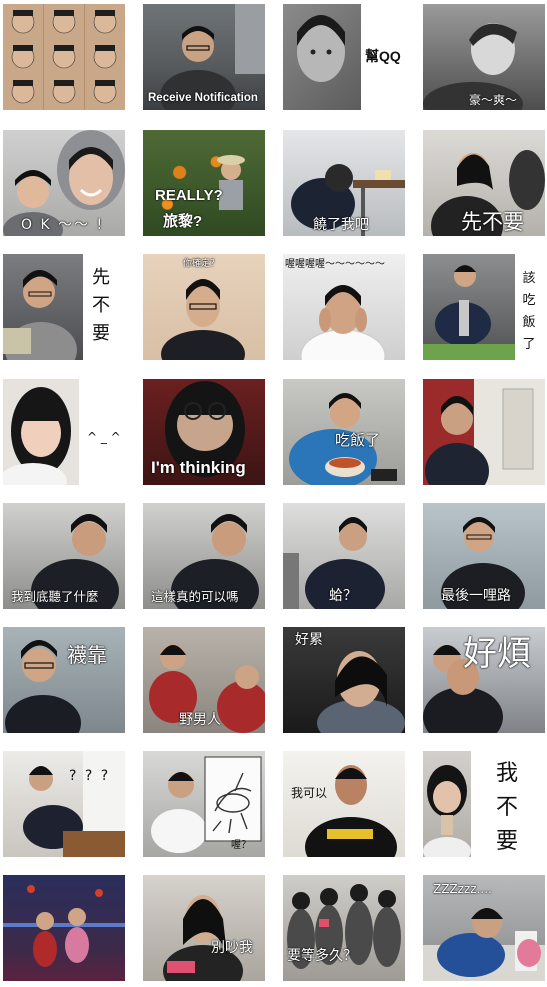 This screenshot has height=987, width=547. I want to click on sticker-tile: 別吵我, so click(204, 928).